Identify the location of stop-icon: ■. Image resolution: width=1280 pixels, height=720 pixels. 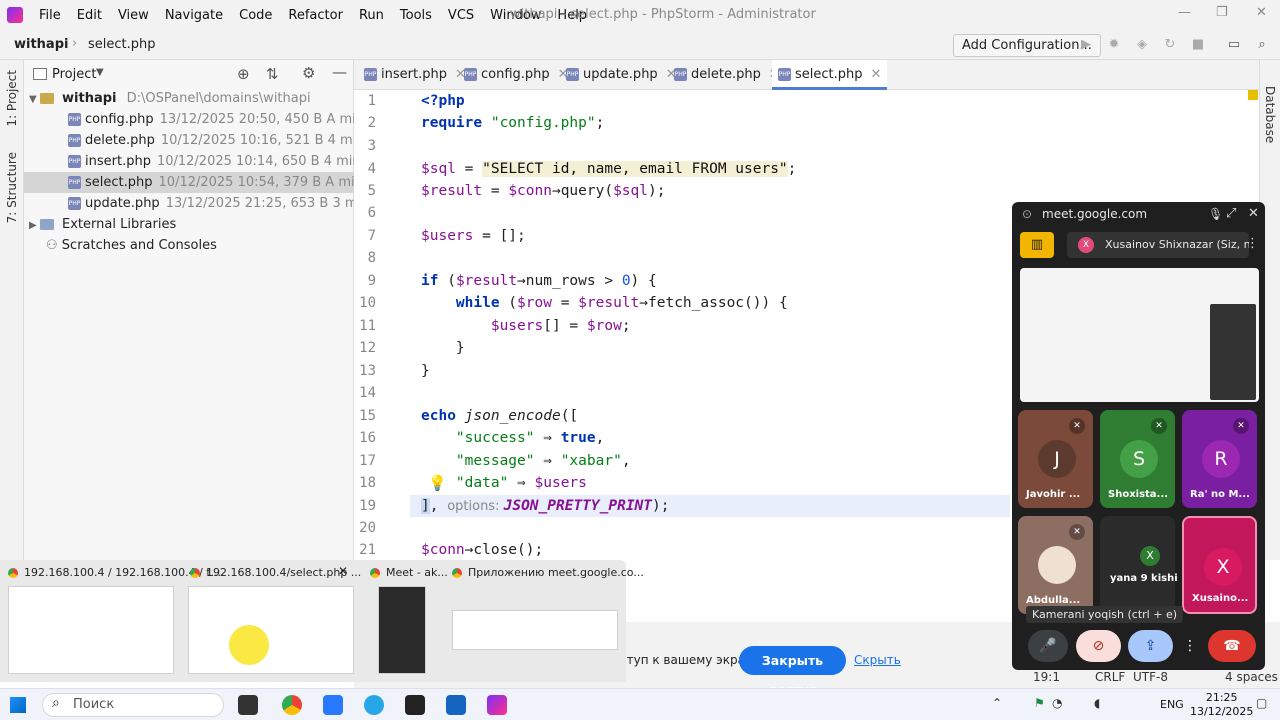
(1198, 45).